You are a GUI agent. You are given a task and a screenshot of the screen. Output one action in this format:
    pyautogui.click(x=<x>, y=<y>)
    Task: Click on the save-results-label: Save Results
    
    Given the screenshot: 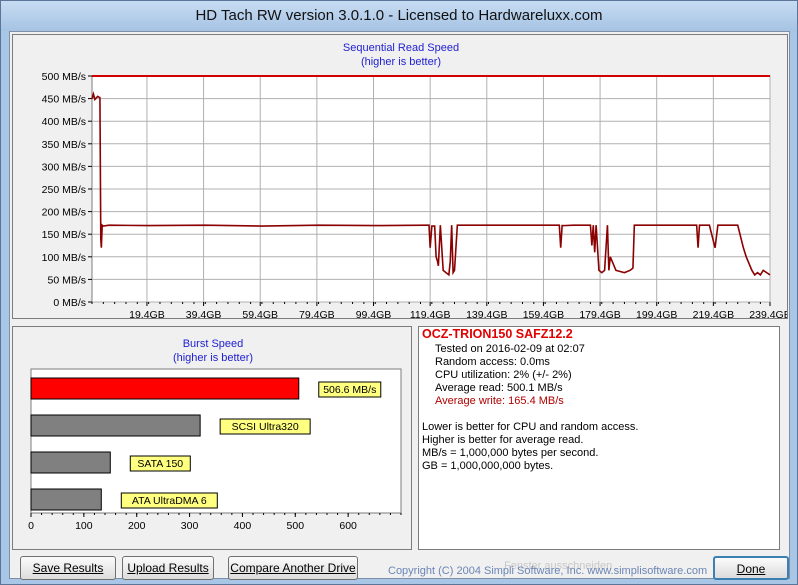 What is the action you would take?
    pyautogui.click(x=68, y=568)
    